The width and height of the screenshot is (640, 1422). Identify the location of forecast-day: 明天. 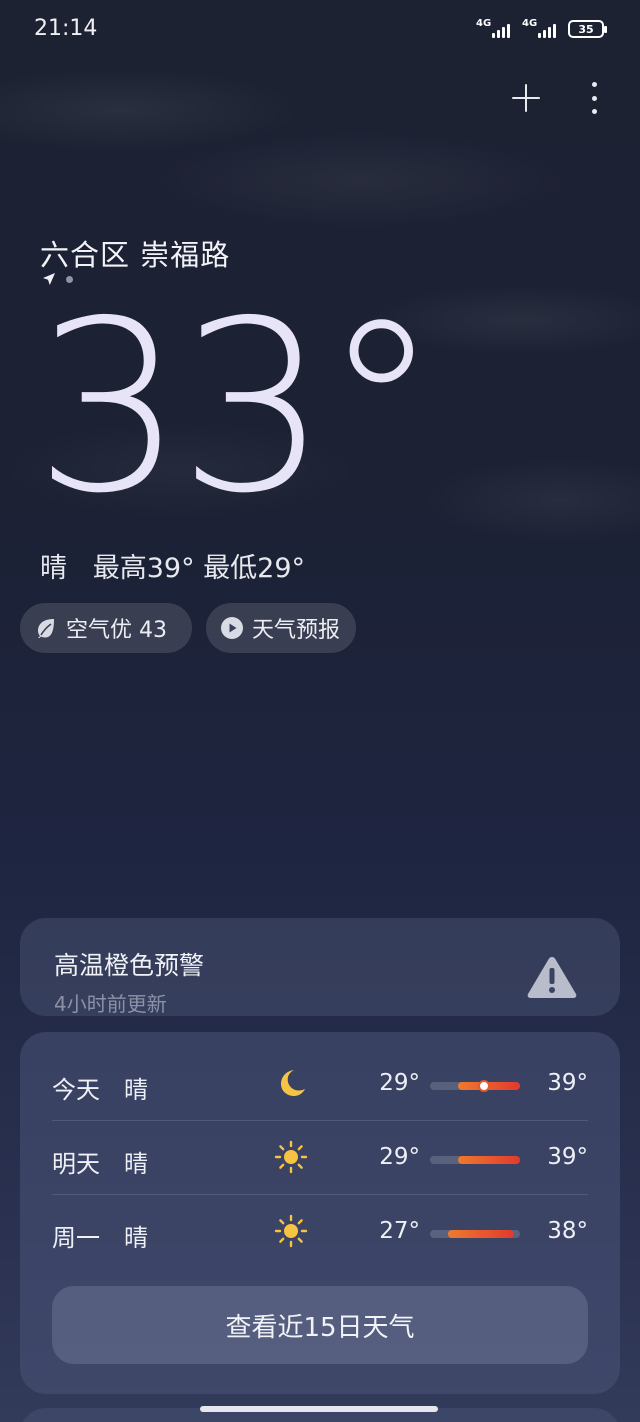
(76, 1164).